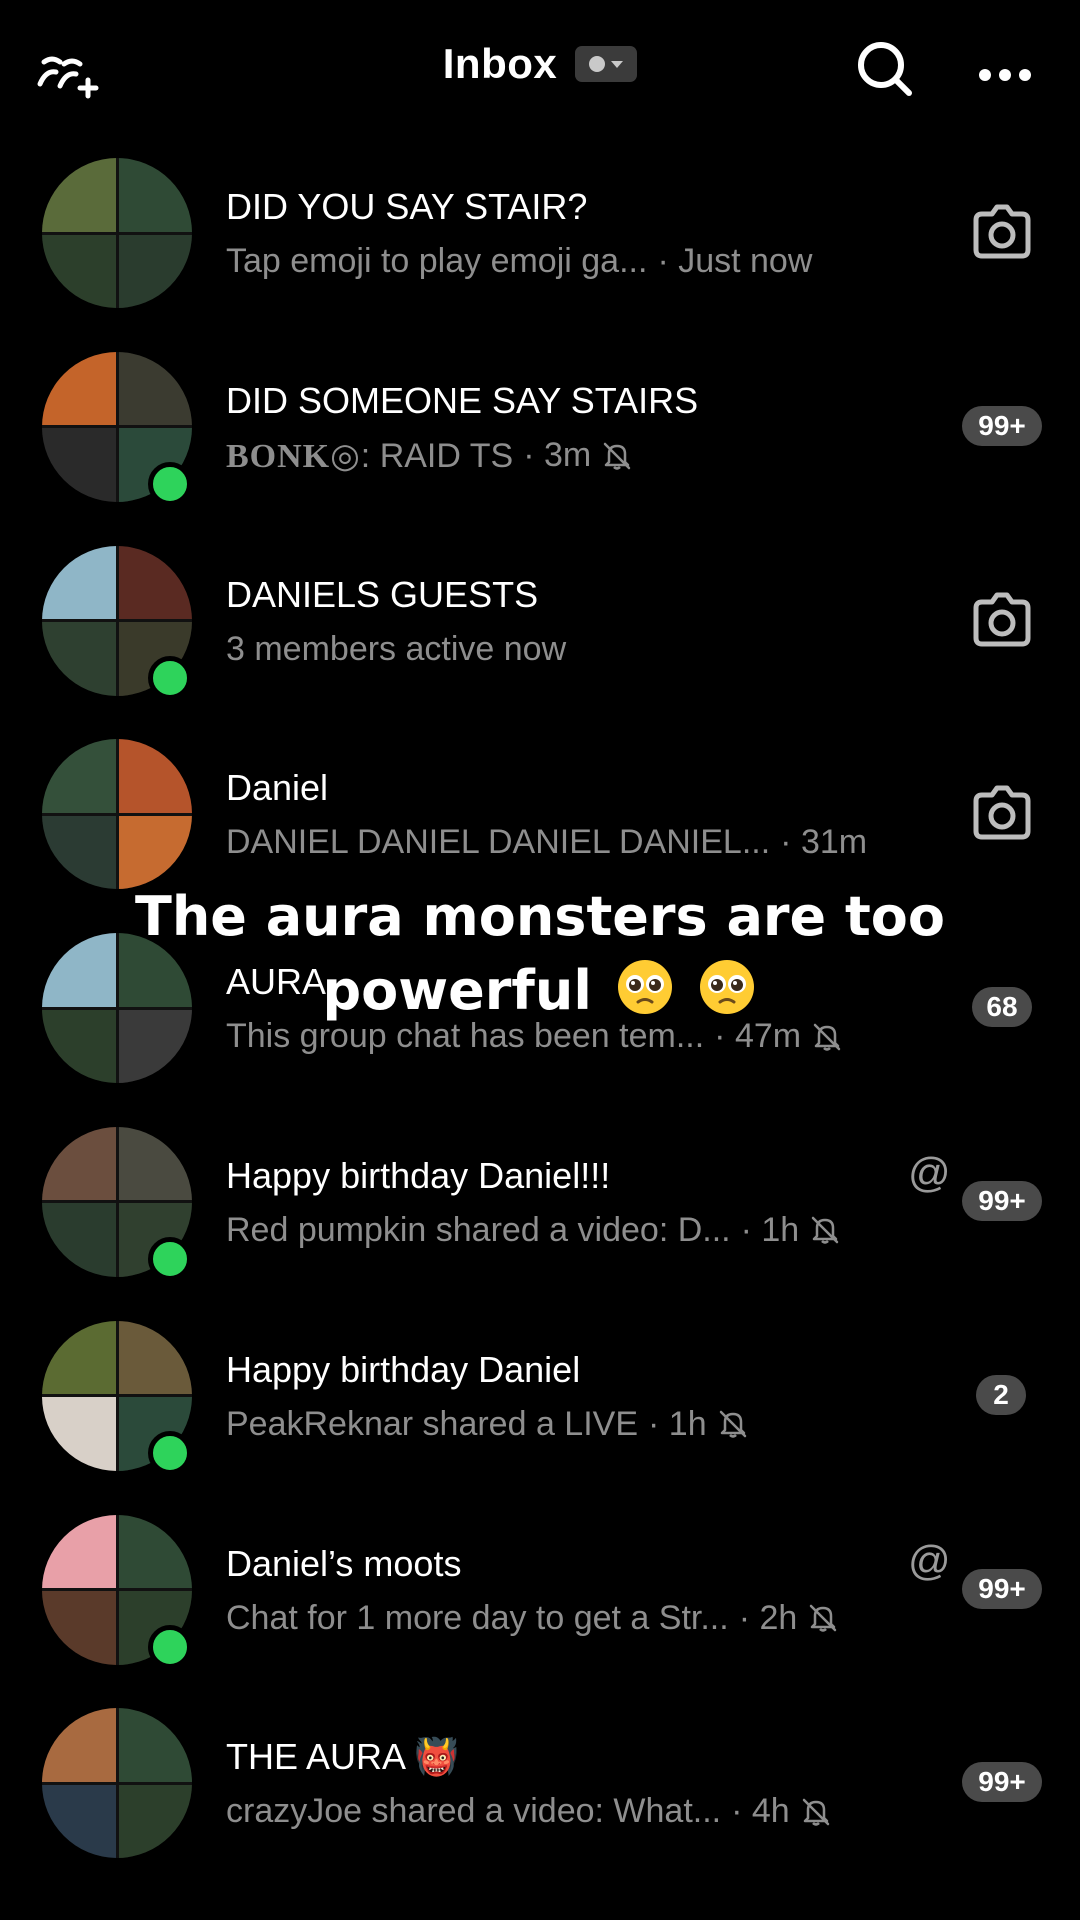 The image size is (1080, 1920). I want to click on chat-title: THE AURA 👹, so click(342, 1757).